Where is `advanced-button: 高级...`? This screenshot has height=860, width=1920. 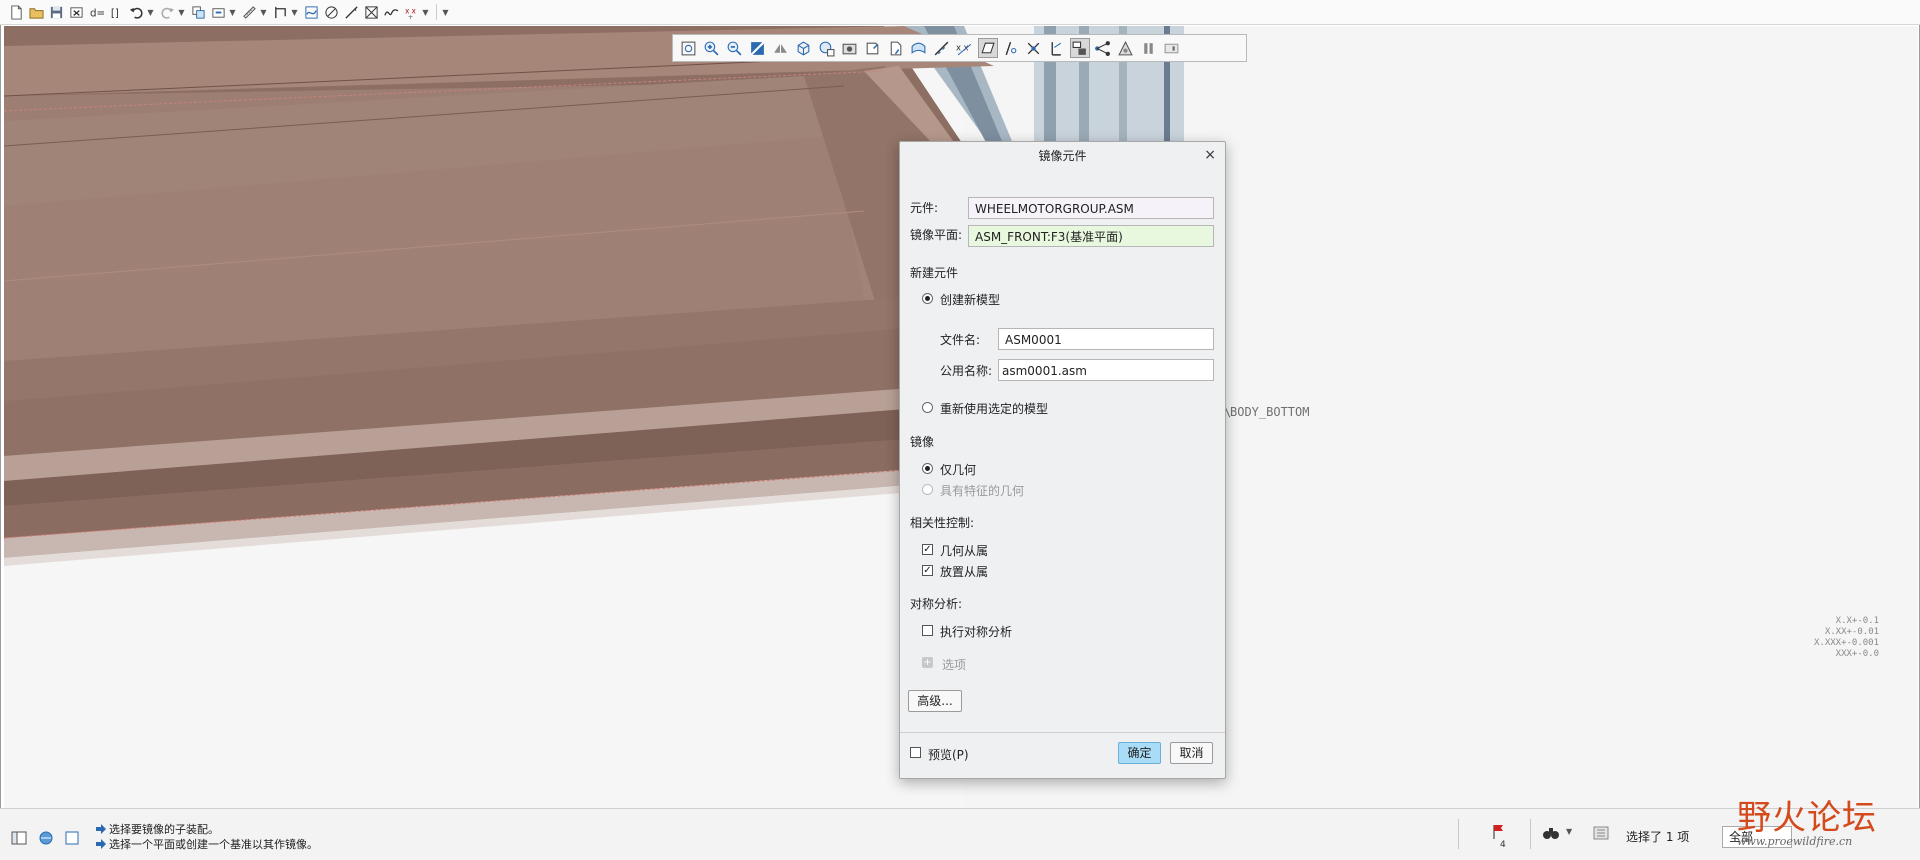
advanced-button: 高级... is located at coordinates (935, 701).